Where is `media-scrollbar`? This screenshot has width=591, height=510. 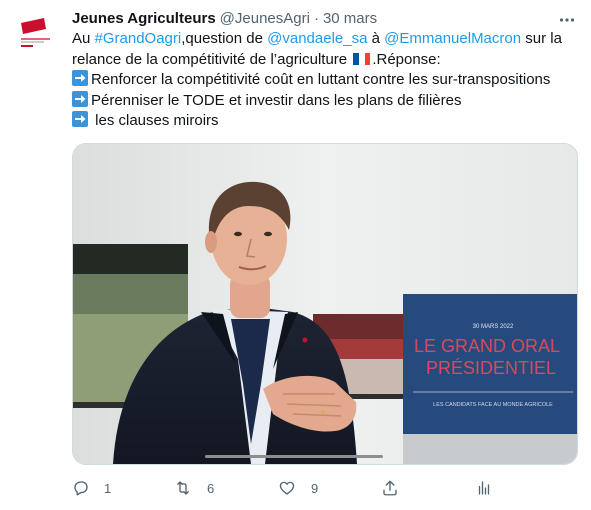 media-scrollbar is located at coordinates (294, 456).